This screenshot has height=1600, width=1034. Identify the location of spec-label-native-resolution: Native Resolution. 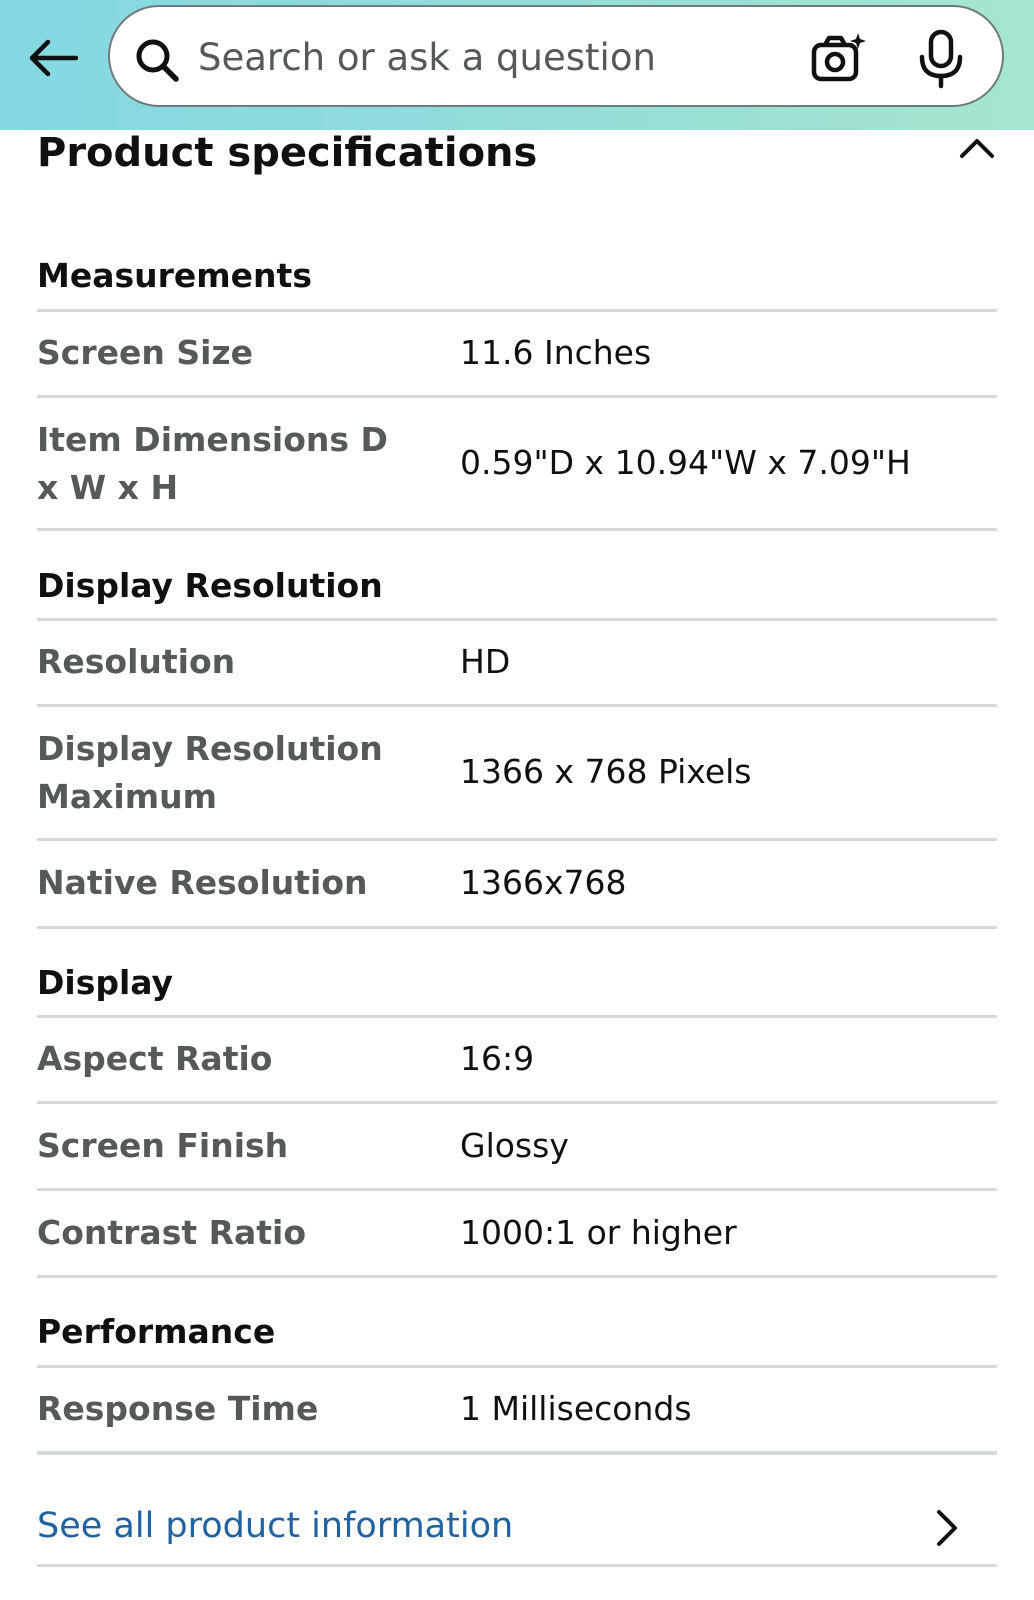
(202, 882).